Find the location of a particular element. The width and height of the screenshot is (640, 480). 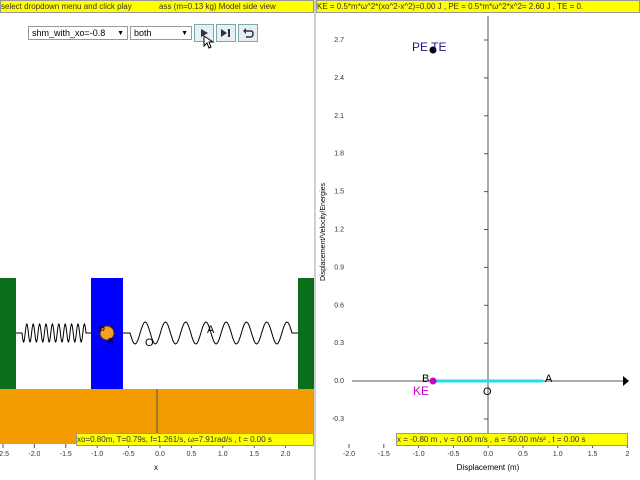

left-spring is located at coordinates (53, 333).